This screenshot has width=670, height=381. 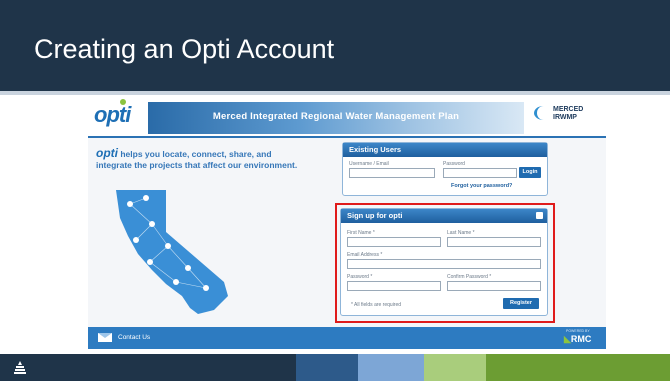 What do you see at coordinates (391, 367) in the screenshot?
I see `footer-segment-light` at bounding box center [391, 367].